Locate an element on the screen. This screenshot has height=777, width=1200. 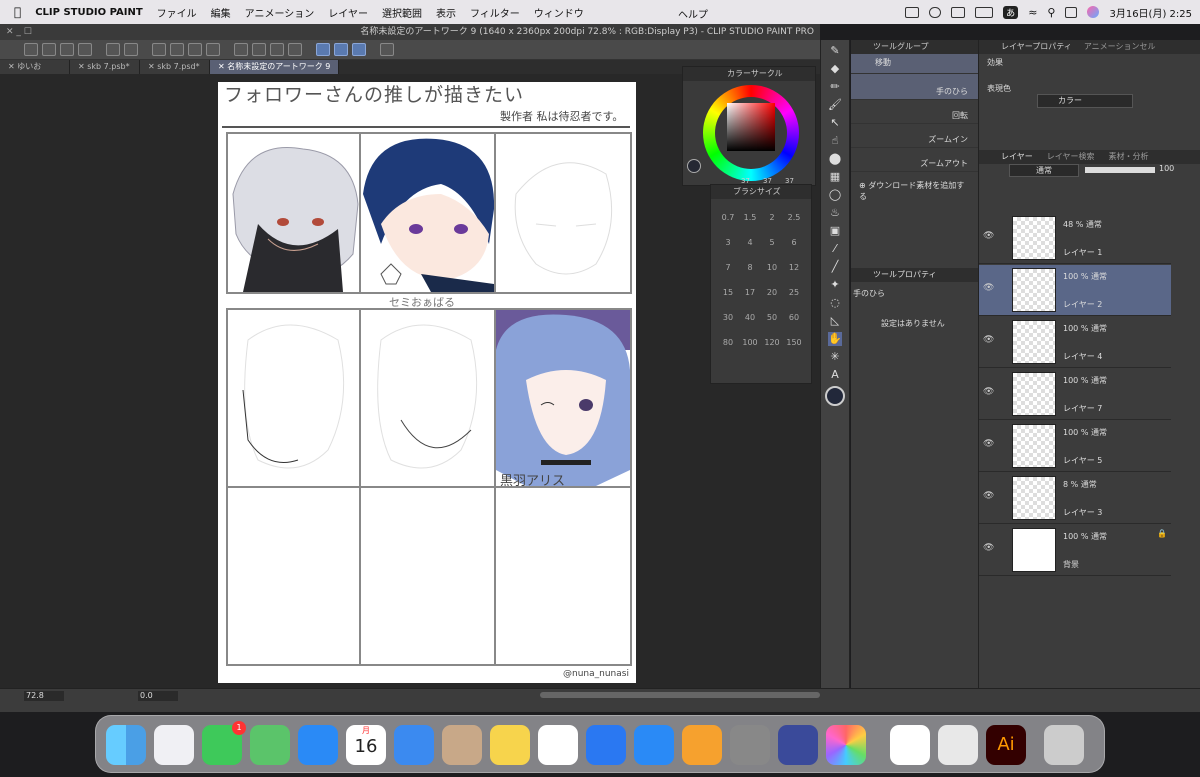
app-store-icon is located at coordinates (654, 745).